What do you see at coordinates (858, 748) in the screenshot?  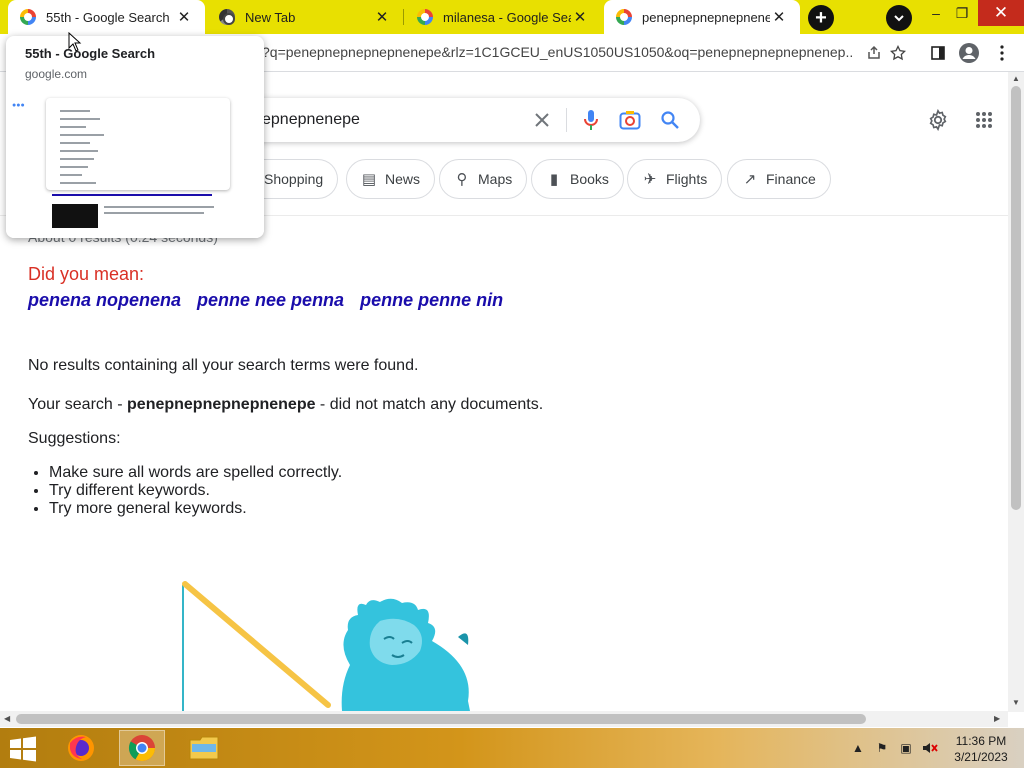 I see `show-hidden-icons-icon: ▲` at bounding box center [858, 748].